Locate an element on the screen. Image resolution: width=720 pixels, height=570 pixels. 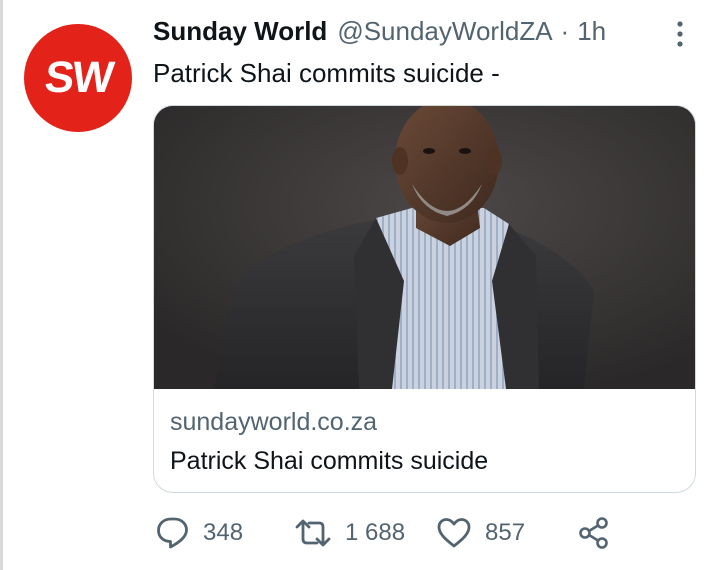
tweet-actions: 348 1 688 857 is located at coordinates (388, 533).